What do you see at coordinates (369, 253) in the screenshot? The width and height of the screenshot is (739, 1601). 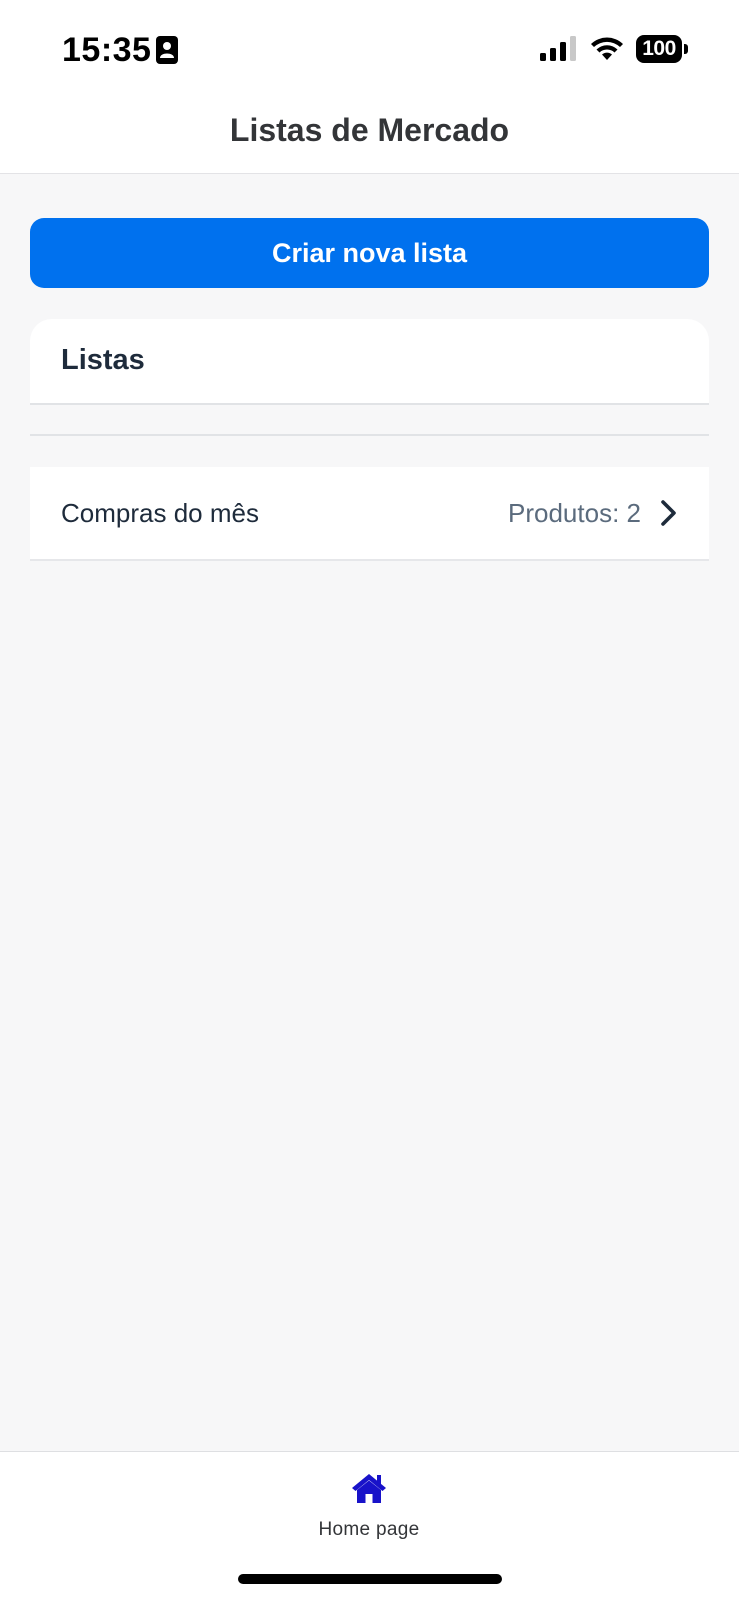 I see `create-list-button: Criar nova lista` at bounding box center [369, 253].